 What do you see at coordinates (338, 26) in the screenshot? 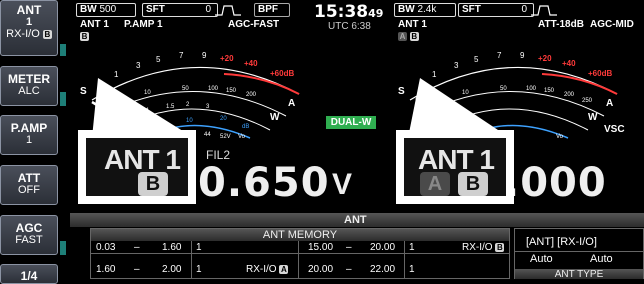
I see `utc-zone: UTC` at bounding box center [338, 26].